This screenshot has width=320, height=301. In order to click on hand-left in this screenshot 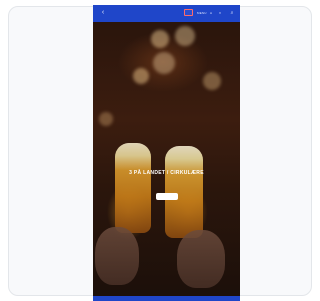, I will do `click(117, 256)`.